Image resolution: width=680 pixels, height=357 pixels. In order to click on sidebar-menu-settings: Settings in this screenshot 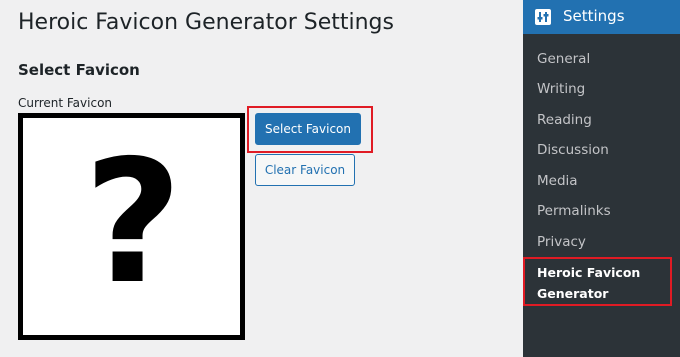, I will do `click(601, 17)`.